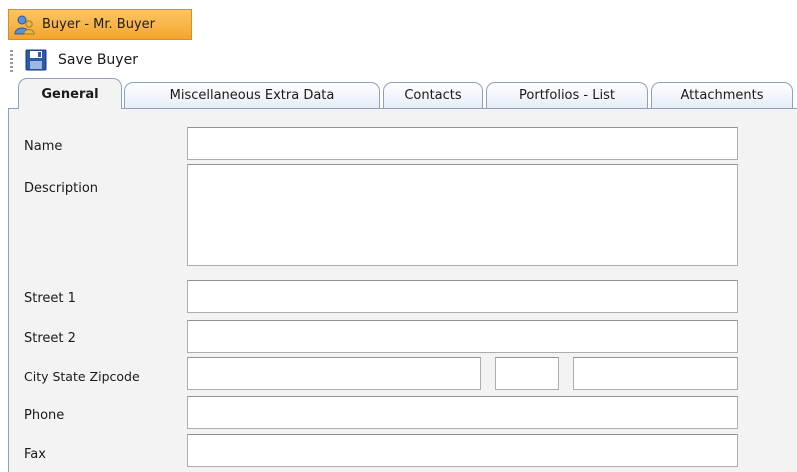  I want to click on window-title-tab: Buyer - Mr. Buyer, so click(100, 24).